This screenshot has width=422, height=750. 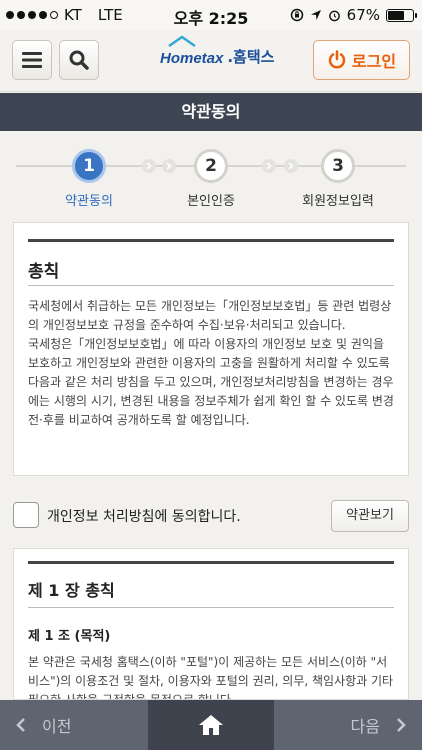 I want to click on chevron-left-icon, so click(x=20, y=725).